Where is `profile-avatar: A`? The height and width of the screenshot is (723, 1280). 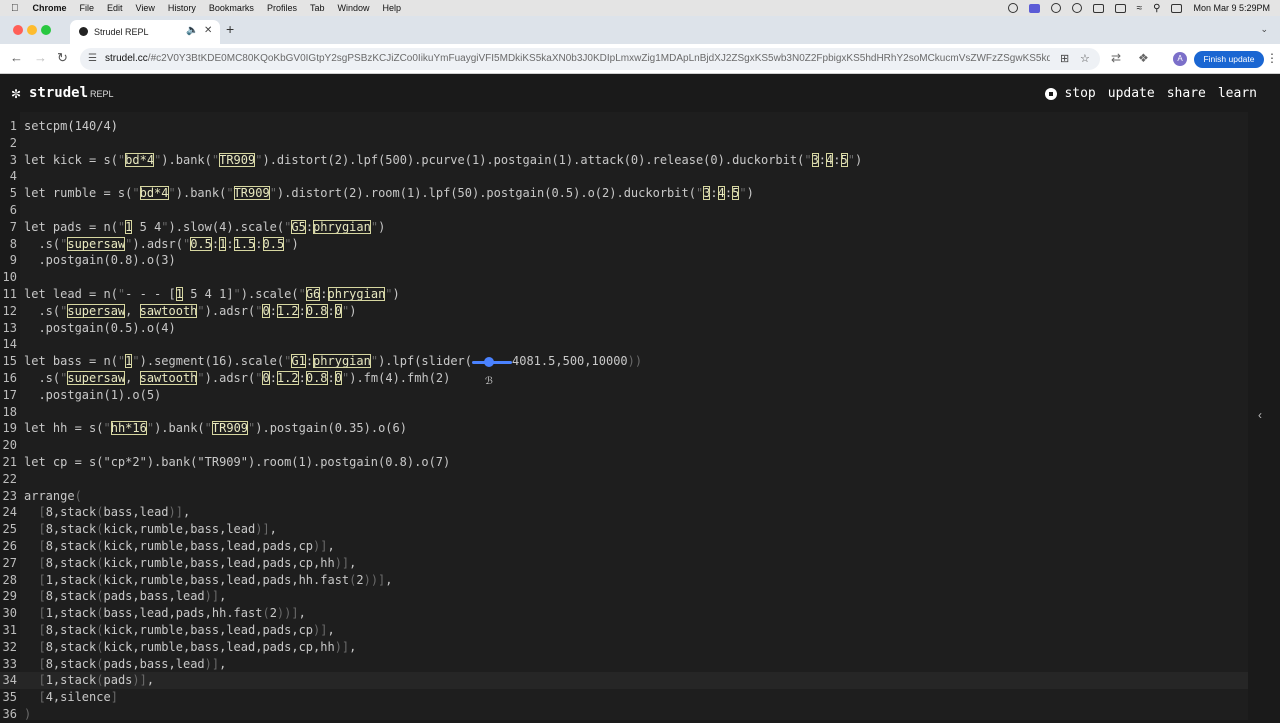 profile-avatar: A is located at coordinates (1180, 59).